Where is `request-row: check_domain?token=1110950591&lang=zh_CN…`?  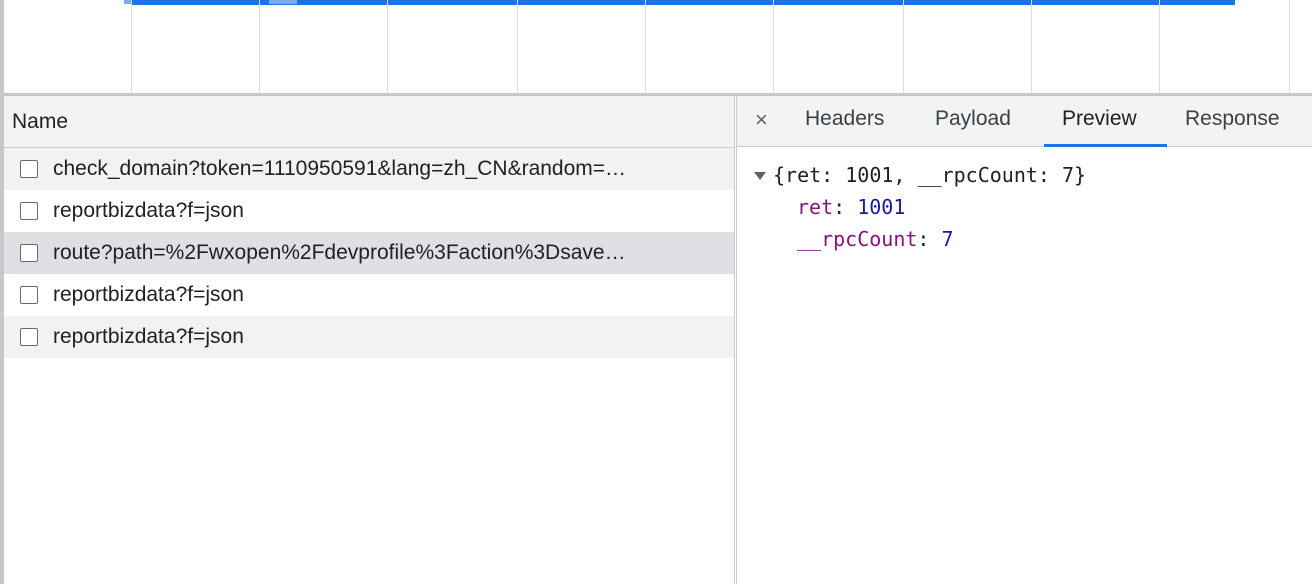 request-row: check_domain?token=1110950591&lang=zh_CN… is located at coordinates (369, 169).